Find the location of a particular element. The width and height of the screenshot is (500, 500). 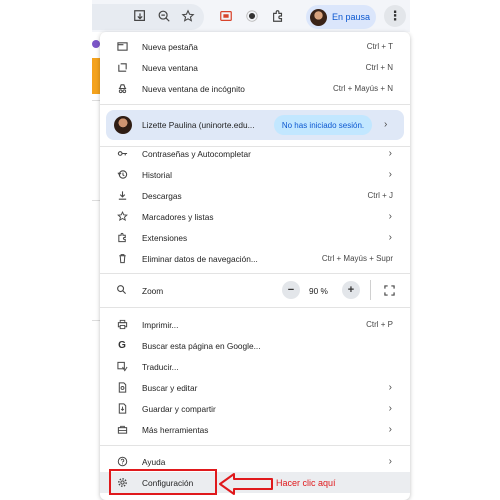

printer-icon is located at coordinates (122, 325).